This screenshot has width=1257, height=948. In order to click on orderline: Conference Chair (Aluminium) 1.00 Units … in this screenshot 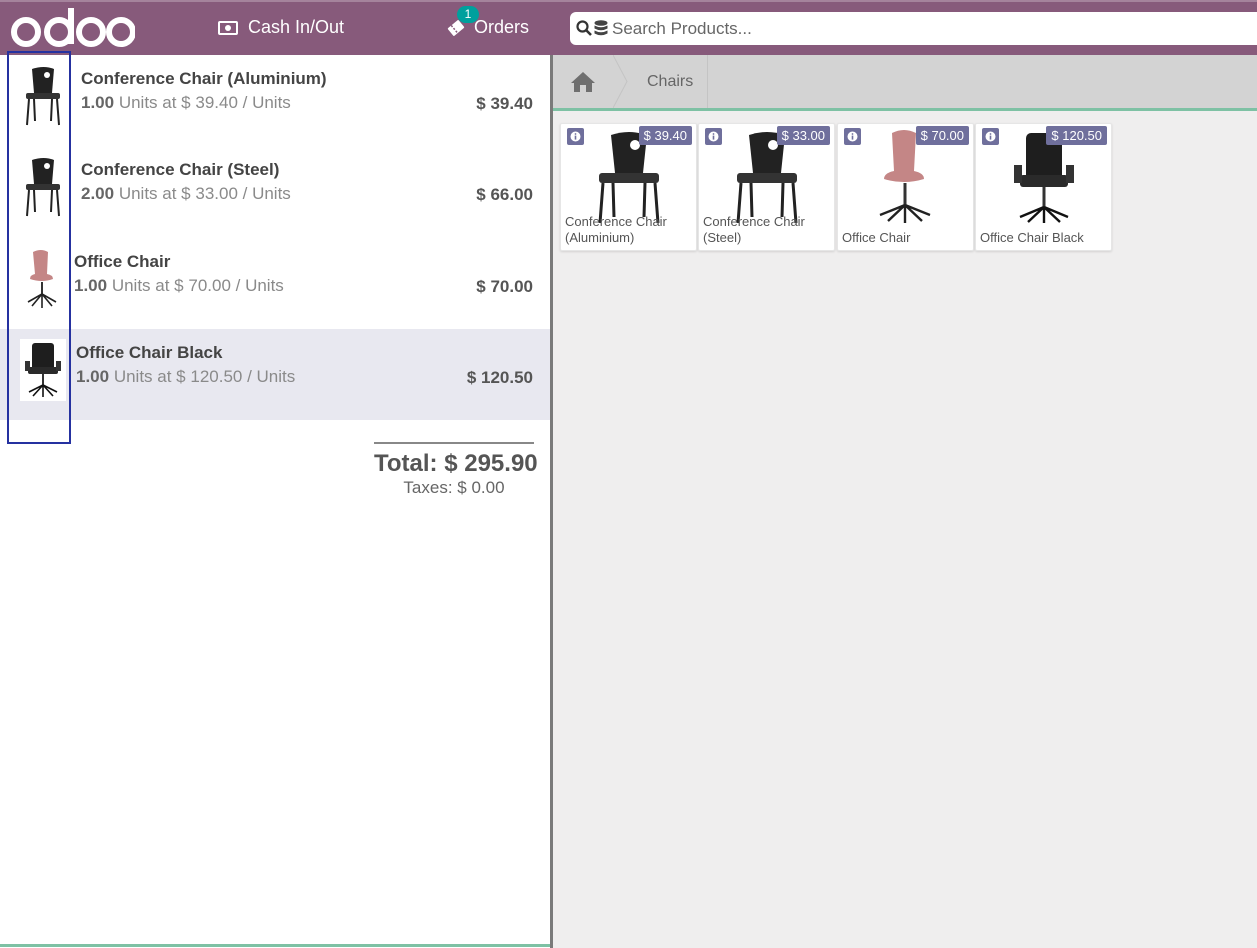, I will do `click(275, 100)`.